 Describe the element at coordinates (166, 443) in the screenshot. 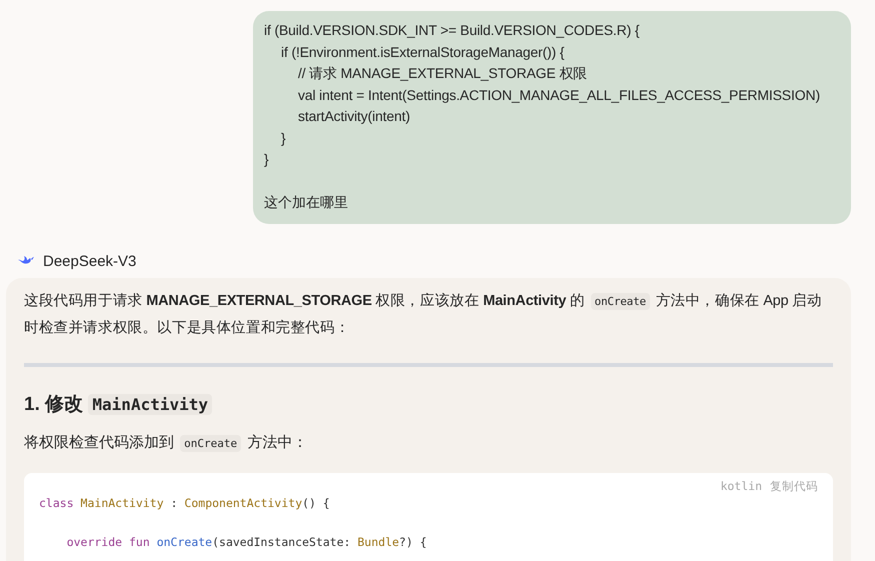

I see `step-text: 将权限检查代码添加到 onCreate 方法中：` at that location.